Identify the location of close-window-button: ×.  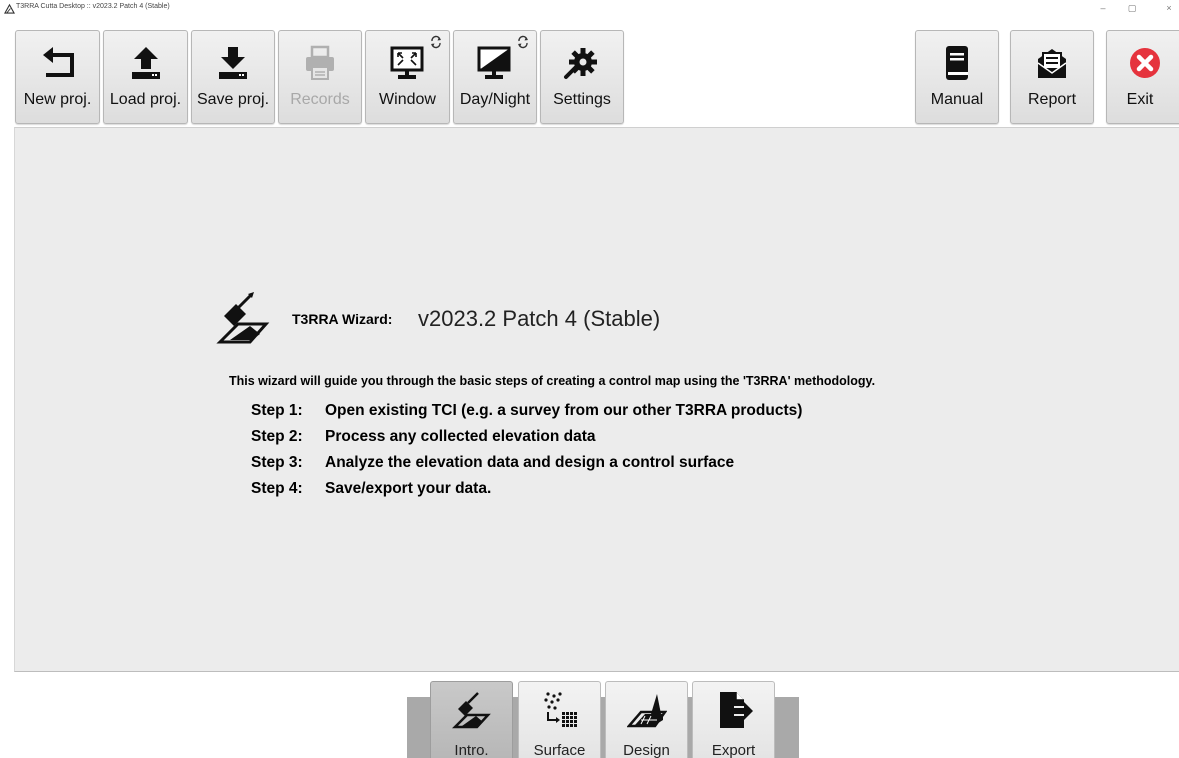
(1169, 8).